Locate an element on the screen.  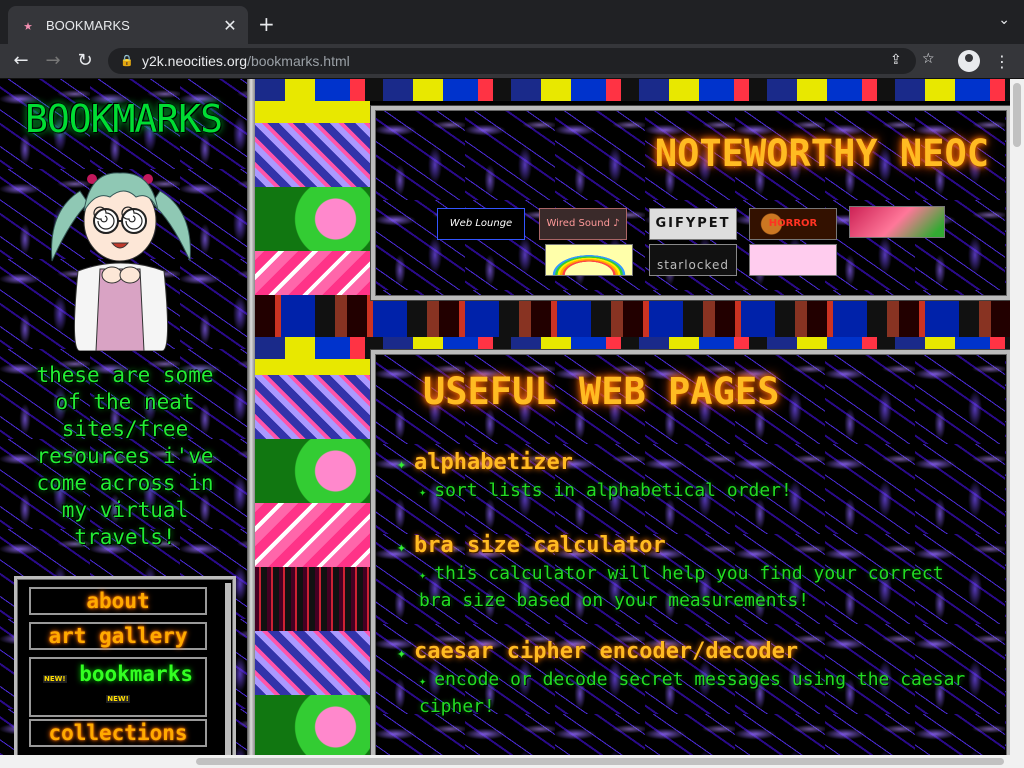
tab-bookmarks: ★ BOOKMARKS ✕ is located at coordinates (128, 25).